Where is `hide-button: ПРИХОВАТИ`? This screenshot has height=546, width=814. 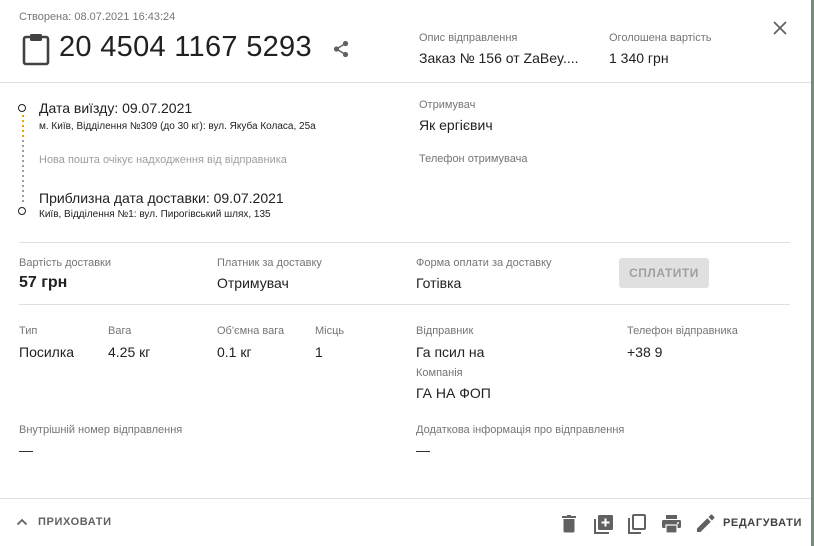
hide-button: ПРИХОВАТИ is located at coordinates (64, 522).